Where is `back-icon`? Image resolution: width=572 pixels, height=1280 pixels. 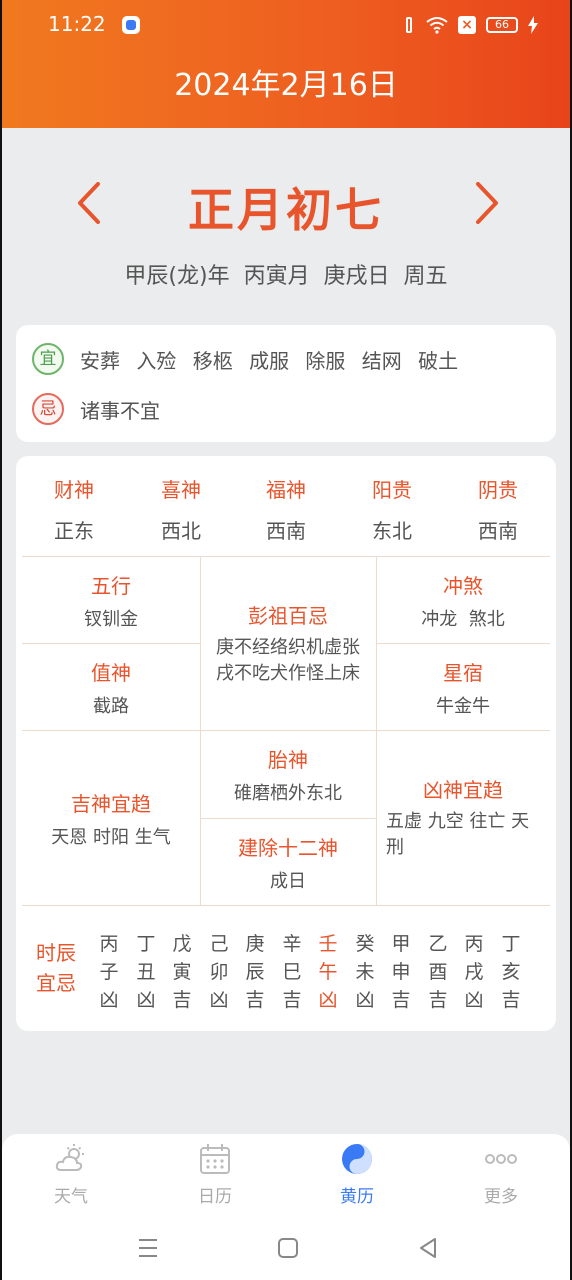
back-icon is located at coordinates (428, 1248).